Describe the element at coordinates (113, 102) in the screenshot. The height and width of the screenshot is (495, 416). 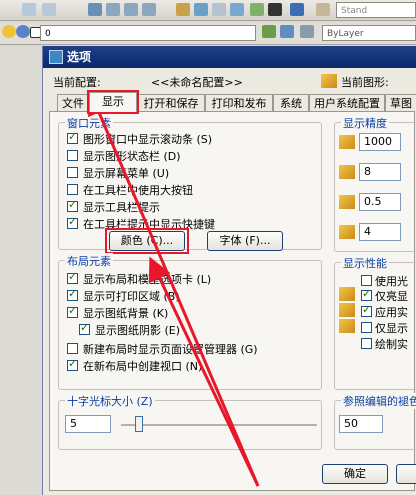
I see `display-tab-highlight` at that location.